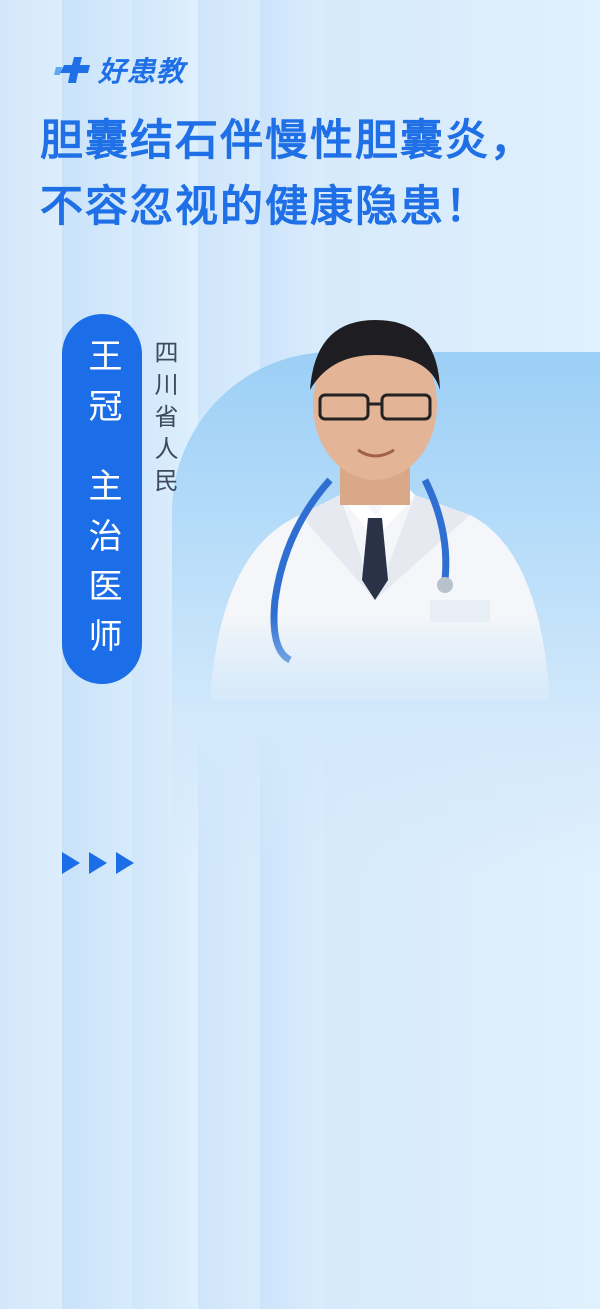  Describe the element at coordinates (102, 568) in the screenshot. I see `doctor-position: 主治医师` at that location.